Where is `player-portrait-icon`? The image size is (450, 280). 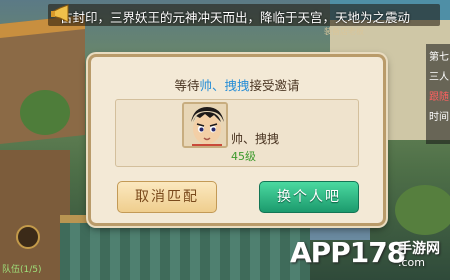 player-portrait-icon is located at coordinates (205, 125).